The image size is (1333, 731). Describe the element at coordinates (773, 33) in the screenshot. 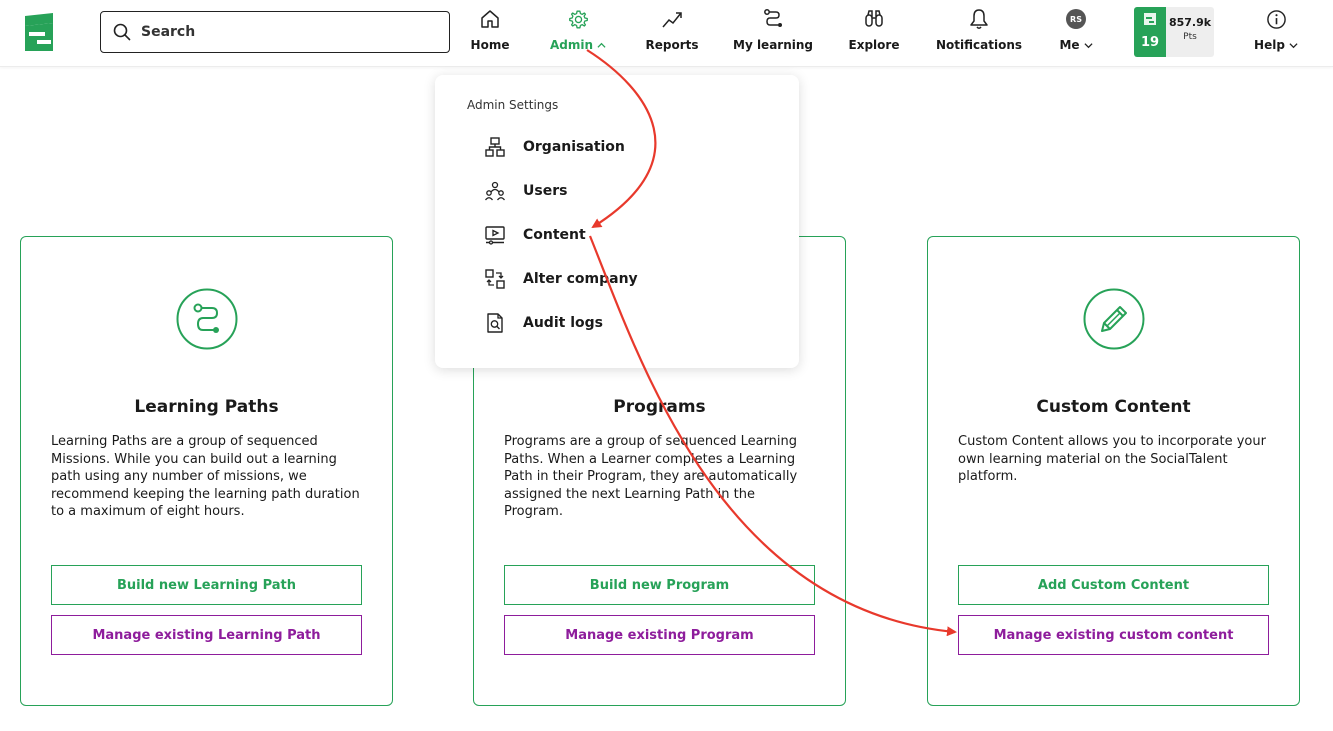

I see `nav-my-learning: My learning` at that location.